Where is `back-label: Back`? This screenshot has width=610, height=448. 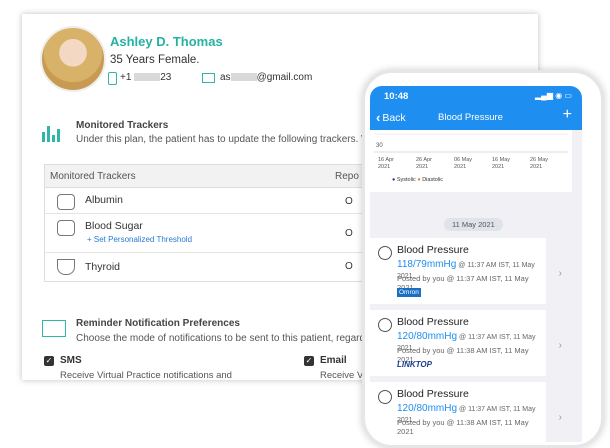
back-label: Back is located at coordinates (394, 118).